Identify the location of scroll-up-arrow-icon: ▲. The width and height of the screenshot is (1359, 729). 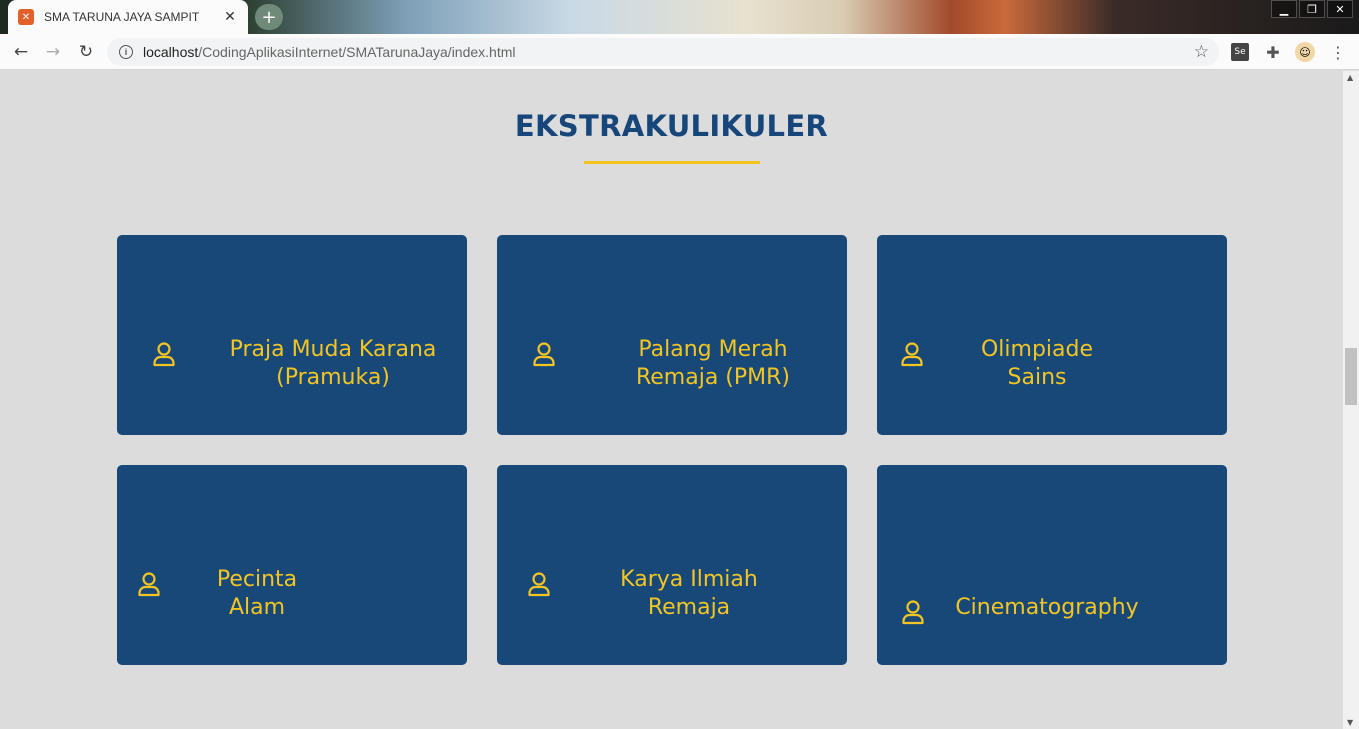
(1350, 77).